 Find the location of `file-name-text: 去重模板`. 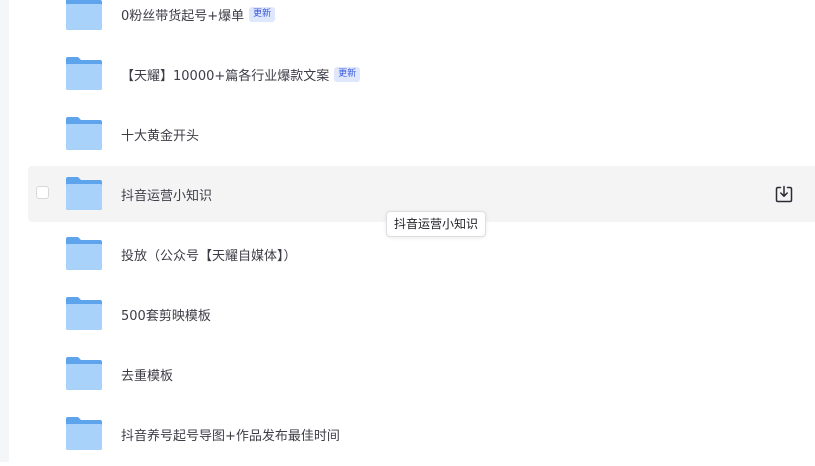

file-name-text: 去重模板 is located at coordinates (147, 374).